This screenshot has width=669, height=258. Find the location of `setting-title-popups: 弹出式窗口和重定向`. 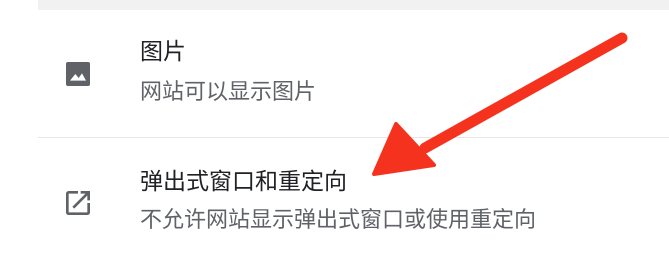

setting-title-popups: 弹出式窗口和重定向 is located at coordinates (243, 182).